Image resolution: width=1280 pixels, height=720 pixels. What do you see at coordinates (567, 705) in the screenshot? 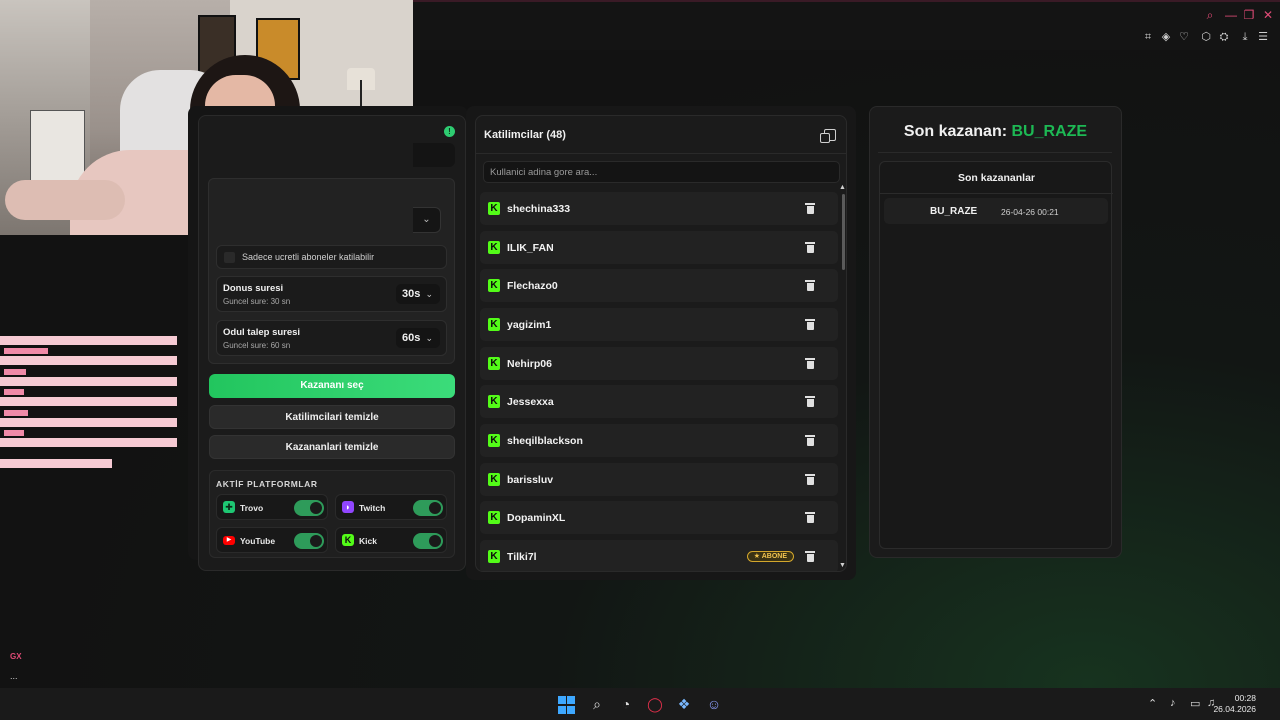
I see `windows-start-icon` at bounding box center [567, 705].